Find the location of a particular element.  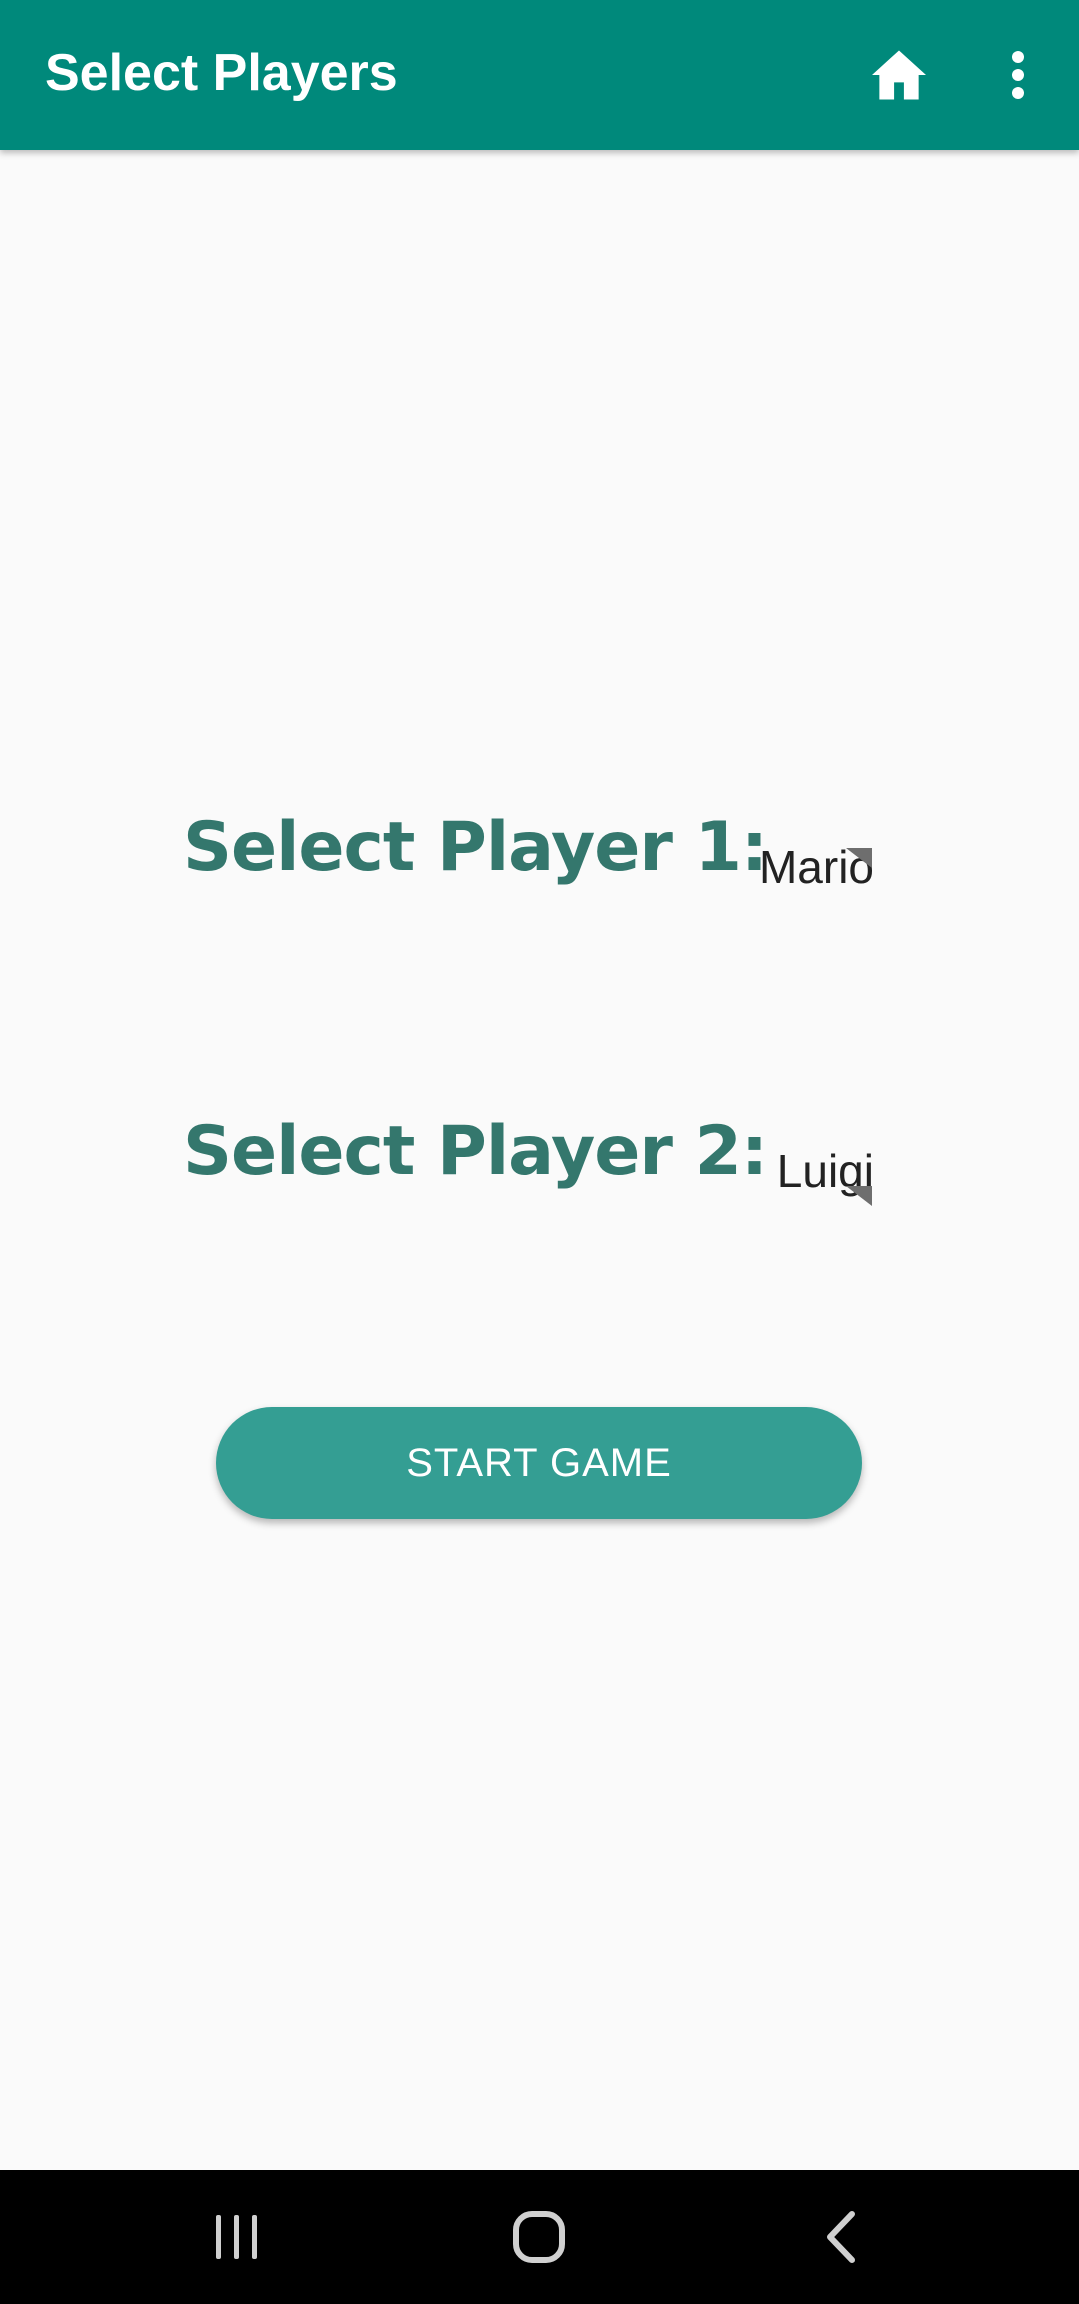

player2-label: Select Player 2: is located at coordinates (475, 1151).